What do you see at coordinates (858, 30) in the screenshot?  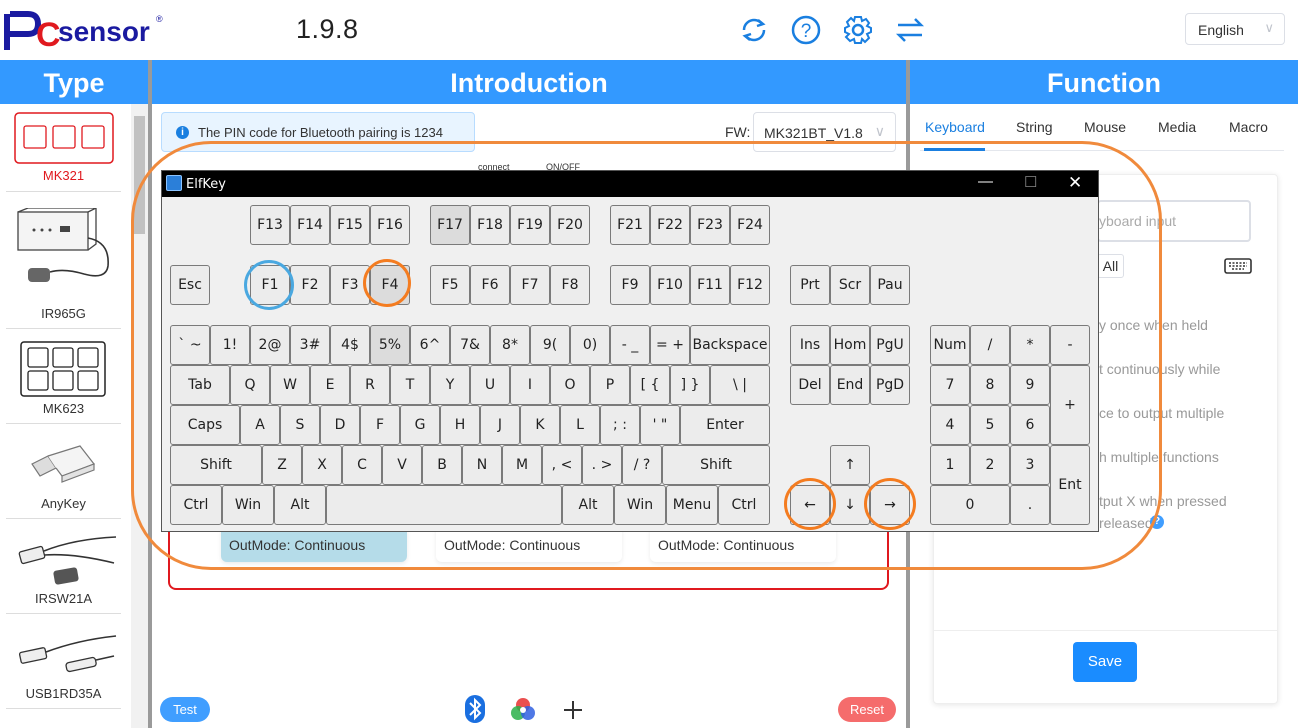 I see `gear-icon` at bounding box center [858, 30].